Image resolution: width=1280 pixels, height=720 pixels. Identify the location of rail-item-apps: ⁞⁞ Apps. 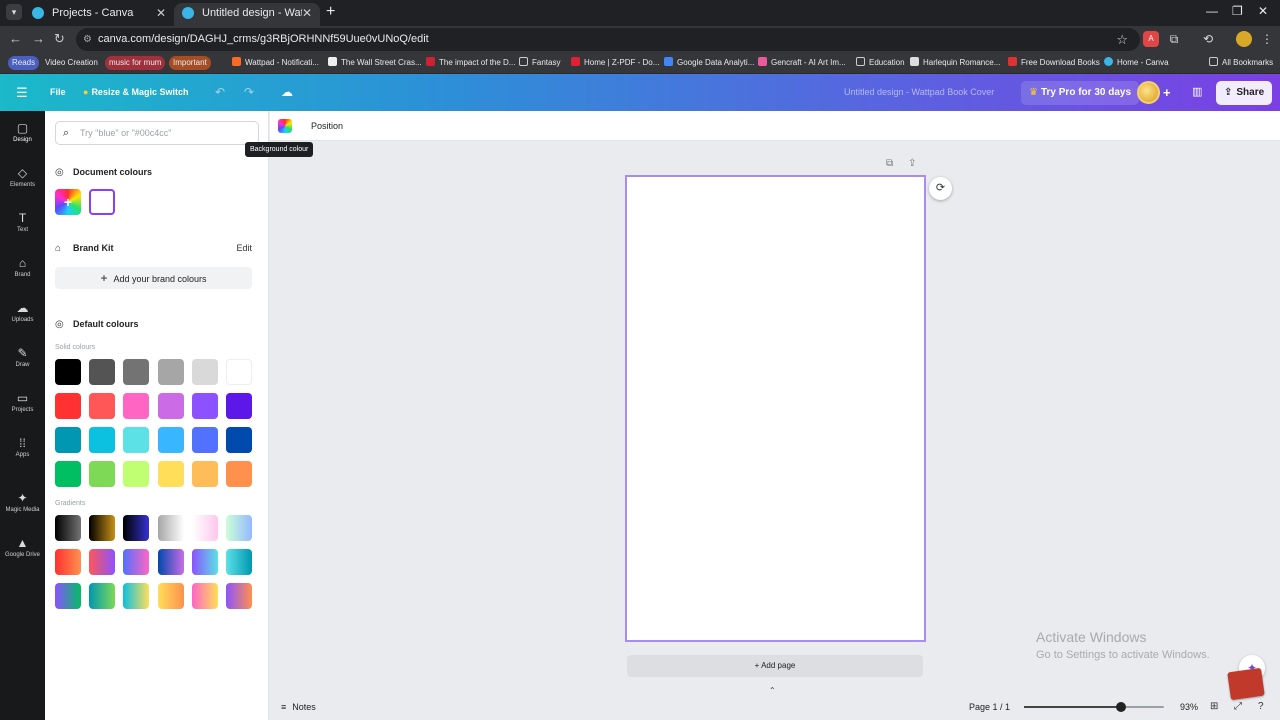
(22, 447).